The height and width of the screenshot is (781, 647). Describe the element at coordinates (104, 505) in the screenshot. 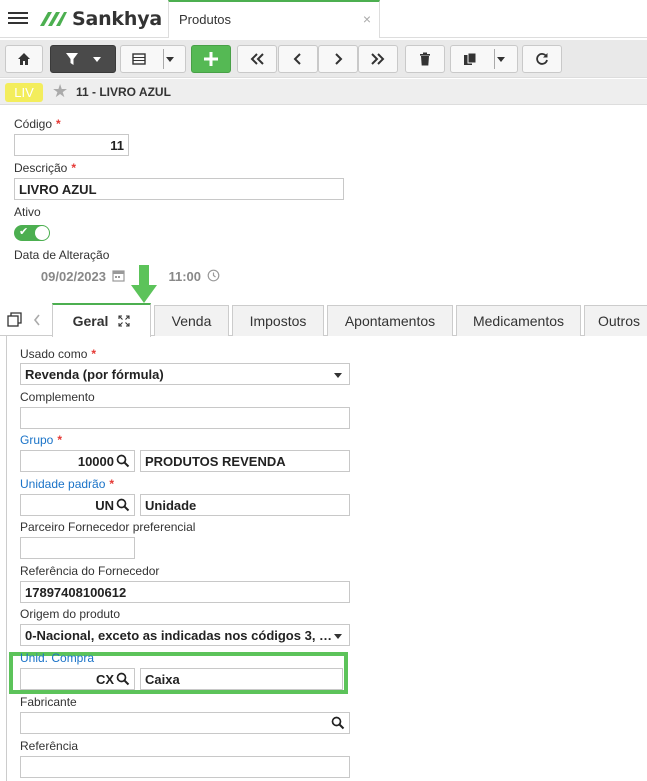

I see `unidade-padrao-code-value: UN` at that location.